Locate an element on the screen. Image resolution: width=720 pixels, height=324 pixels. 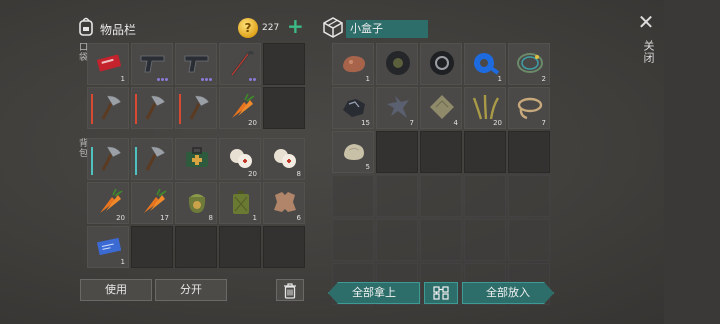
box-slot-rope: 7 is located at coordinates (529, 108).